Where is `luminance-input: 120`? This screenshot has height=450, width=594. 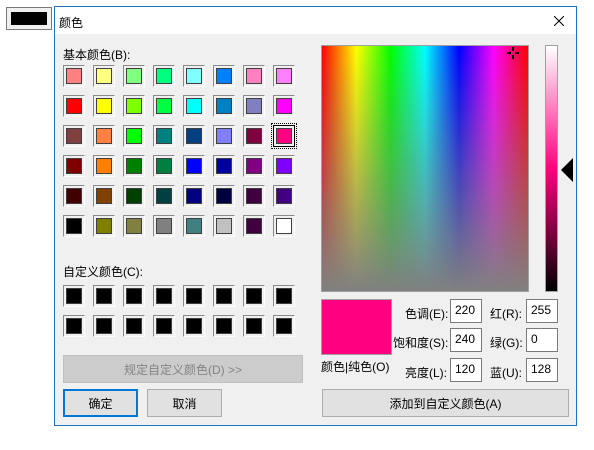
luminance-input: 120 is located at coordinates (466, 370).